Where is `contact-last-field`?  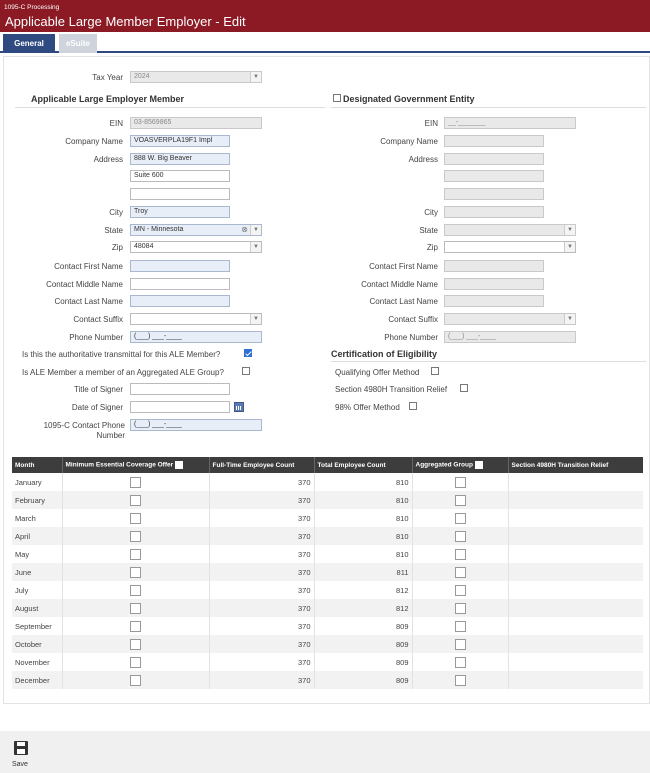
contact-last-field is located at coordinates (180, 301).